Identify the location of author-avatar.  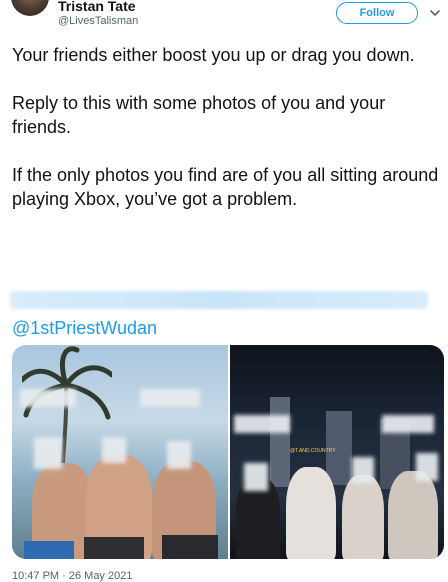
(30, 8).